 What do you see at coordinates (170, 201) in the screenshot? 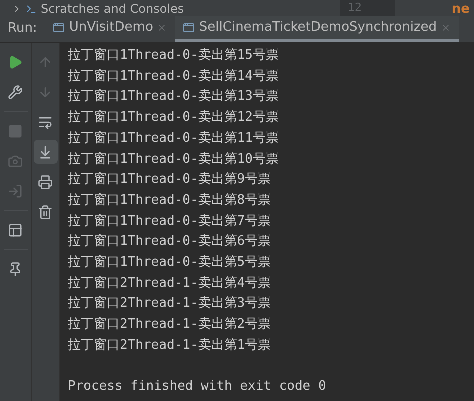
I see `console-line: 拉丁窗口1Thread-0-卖出第8号票` at bounding box center [170, 201].